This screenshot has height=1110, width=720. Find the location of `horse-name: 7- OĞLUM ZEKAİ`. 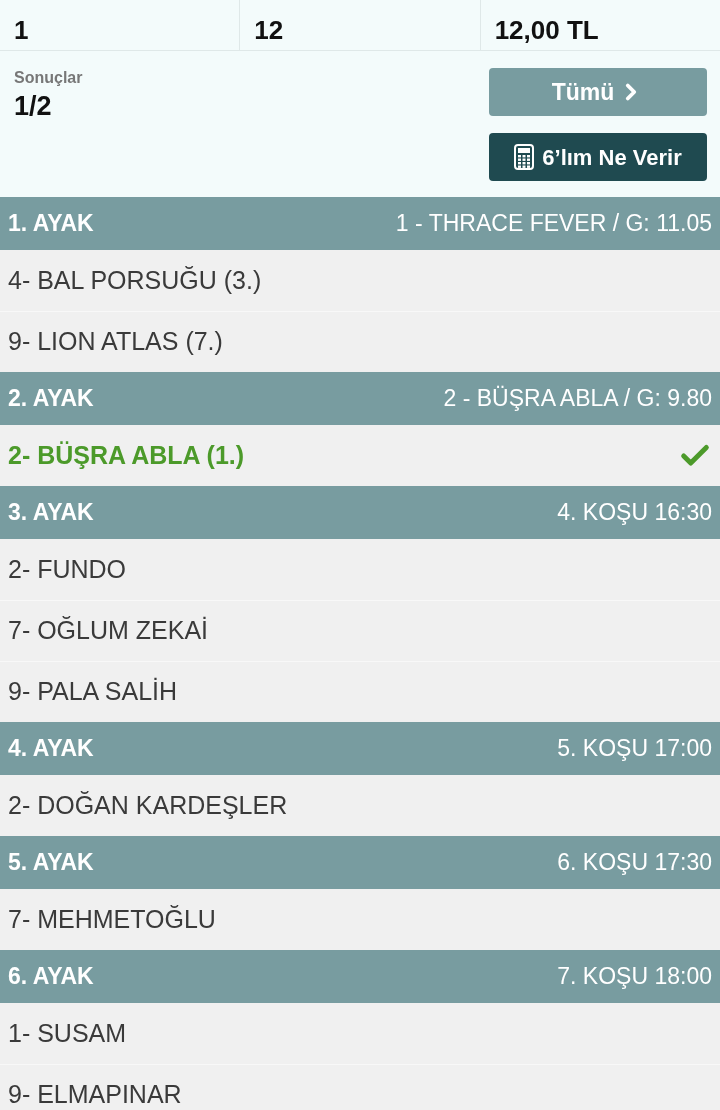

horse-name: 7- OĞLUM ZEKAİ is located at coordinates (108, 631).